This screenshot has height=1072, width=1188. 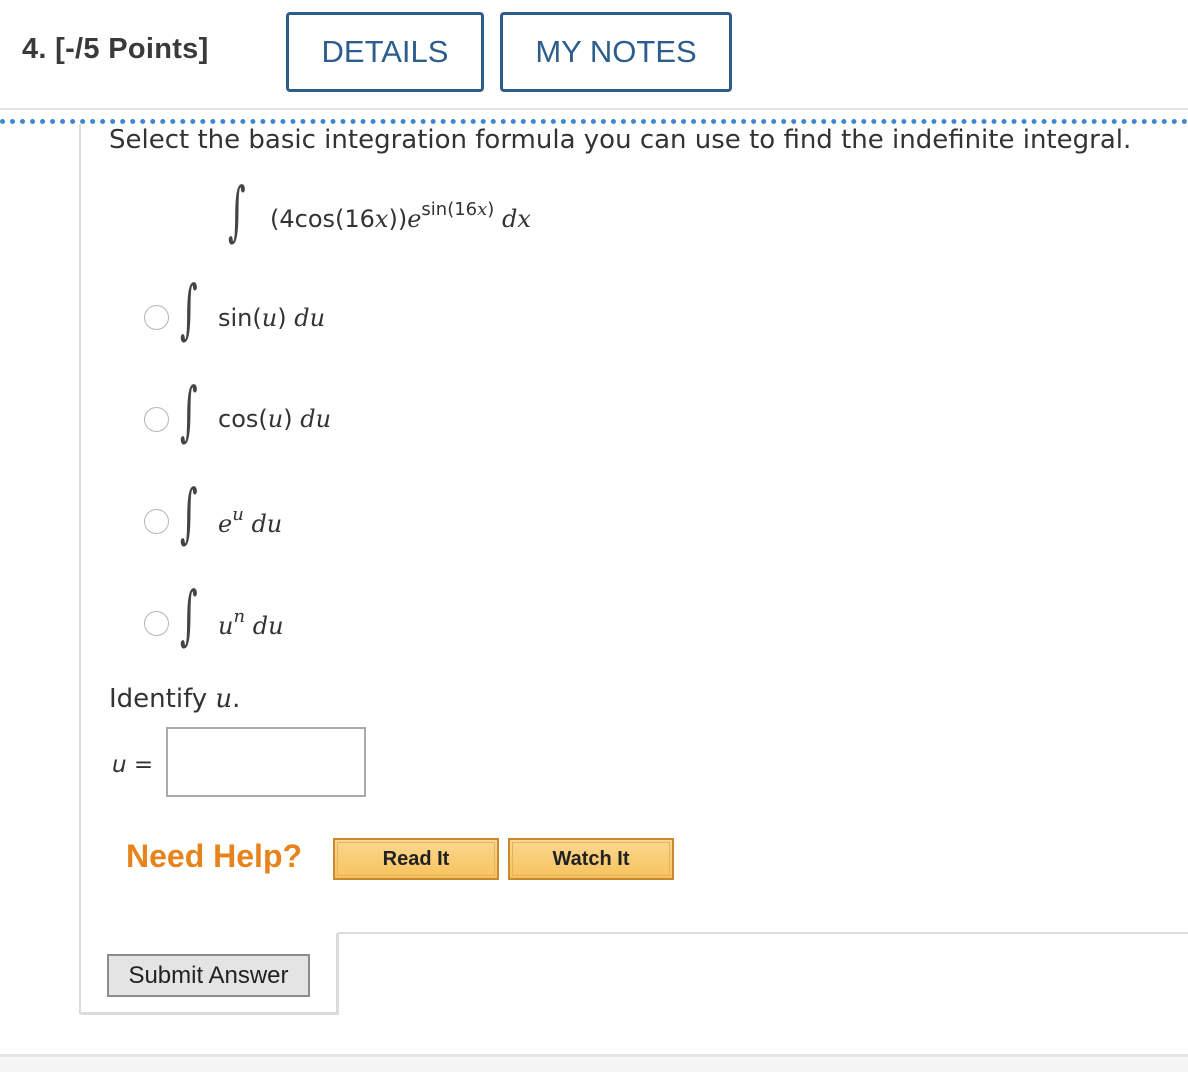 I want to click on u-answer-input, so click(x=266, y=762).